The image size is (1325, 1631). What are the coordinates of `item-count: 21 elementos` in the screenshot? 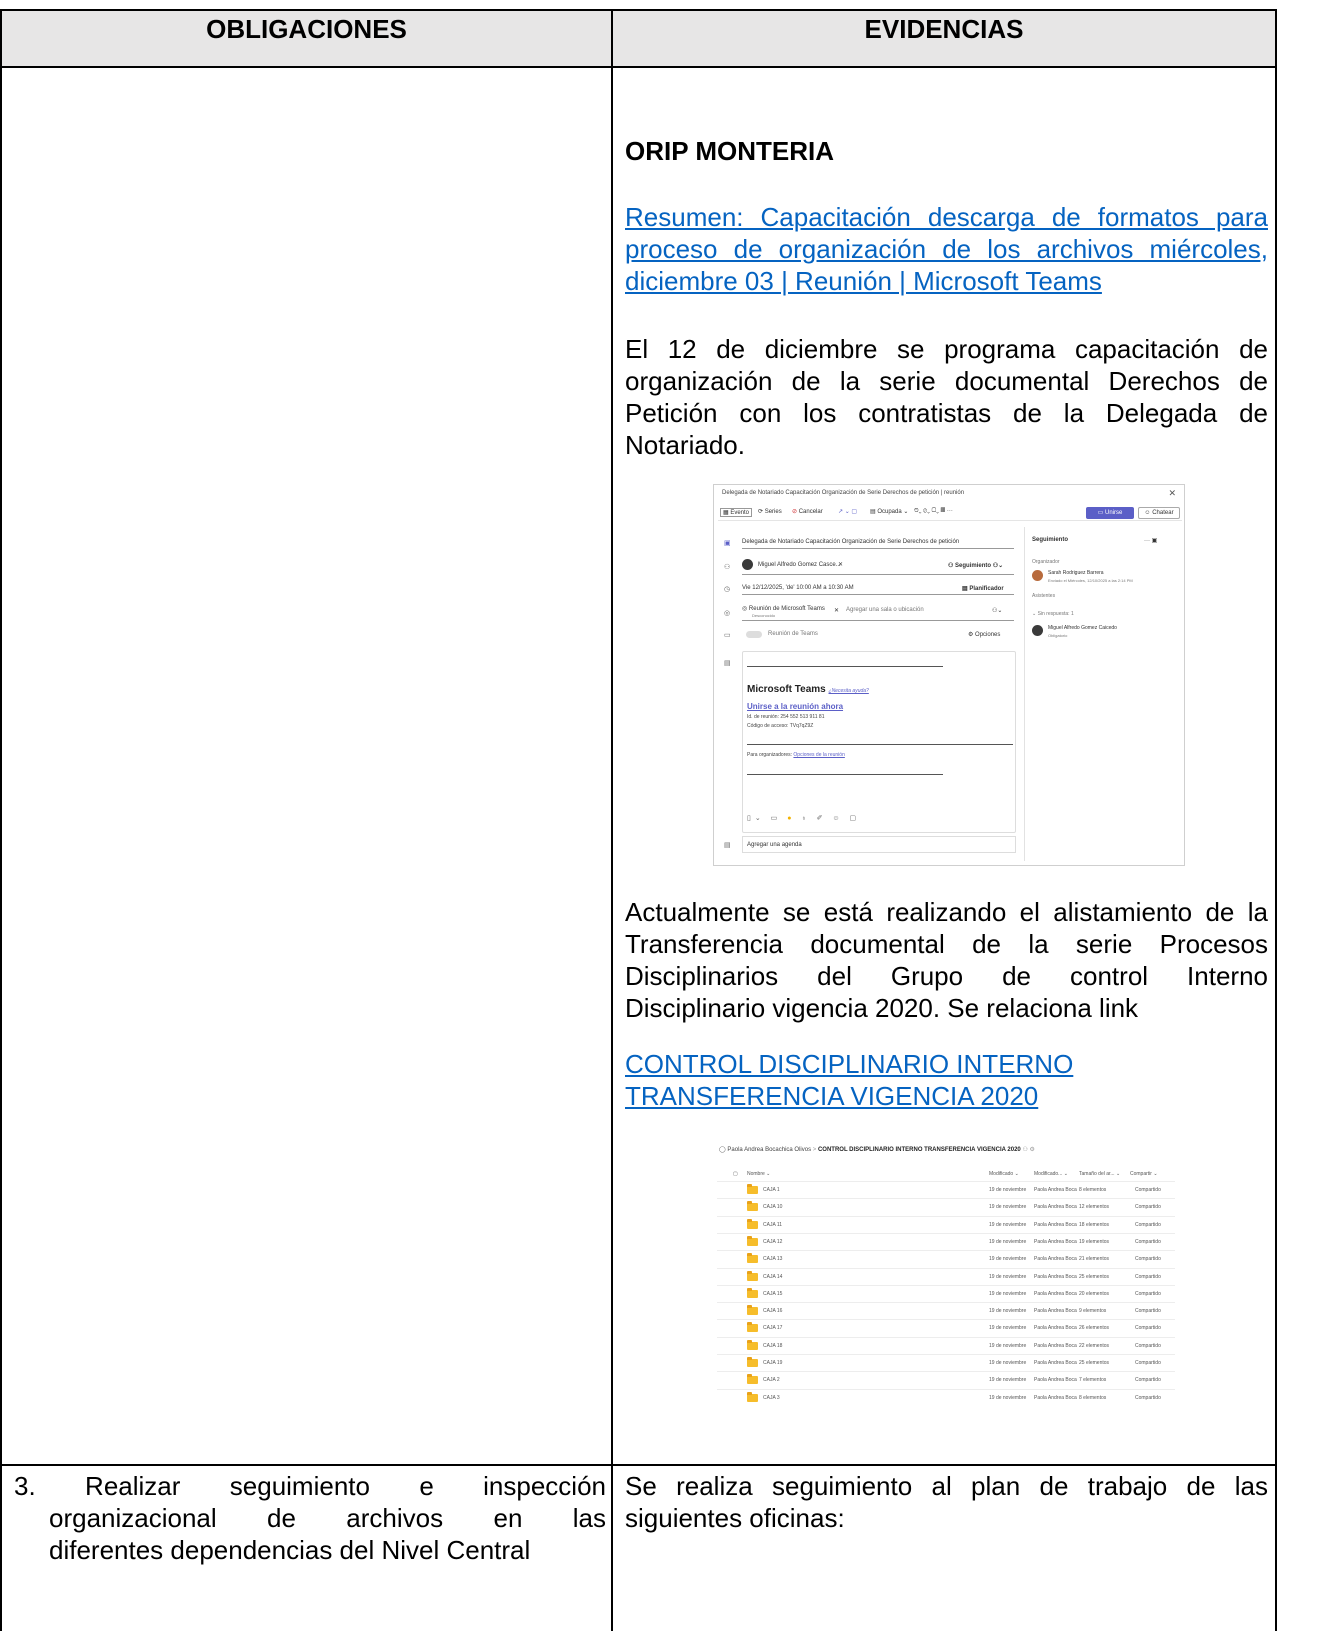 It's located at (1094, 1259).